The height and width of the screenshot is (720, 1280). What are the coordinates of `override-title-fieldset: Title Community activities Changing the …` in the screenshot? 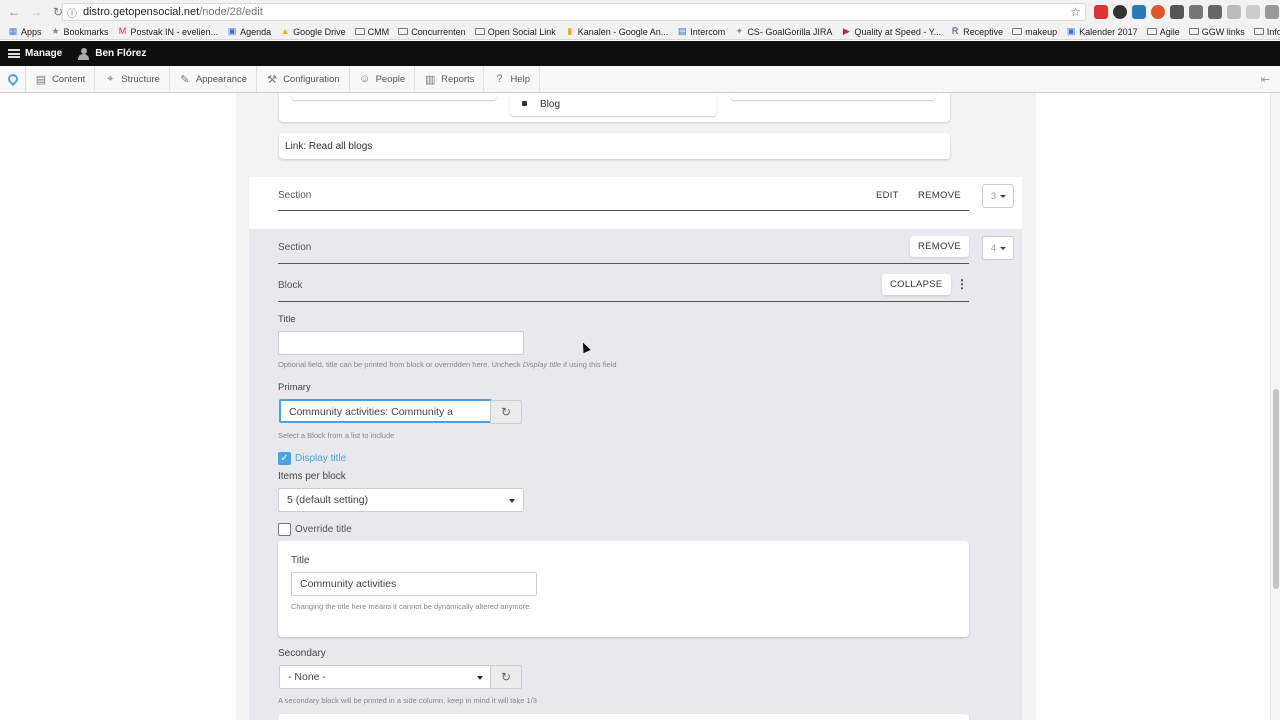 It's located at (623, 589).